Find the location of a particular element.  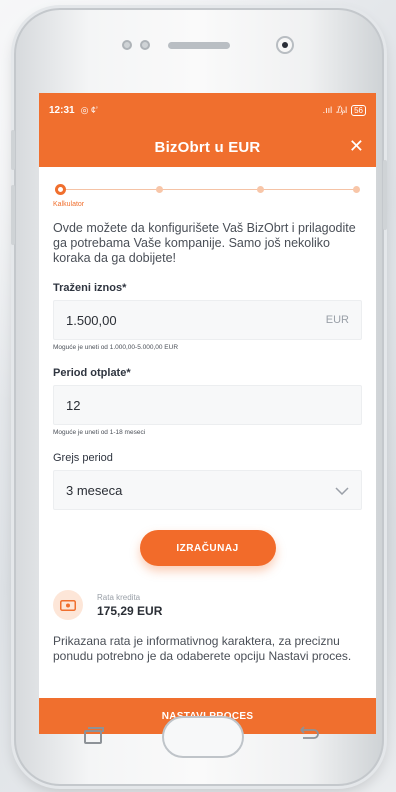

signal-icon-2: ₯l is located at coordinates (342, 110).